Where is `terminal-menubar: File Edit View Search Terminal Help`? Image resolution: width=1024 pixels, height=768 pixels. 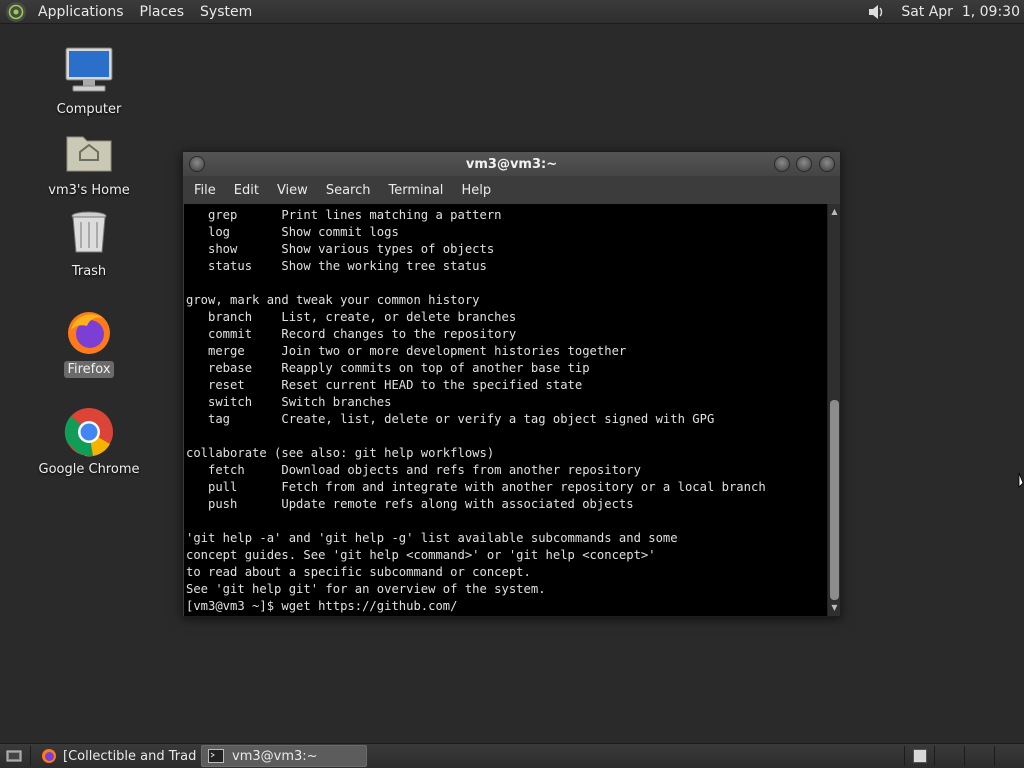 terminal-menubar: File Edit View Search Terminal Help is located at coordinates (511, 190).